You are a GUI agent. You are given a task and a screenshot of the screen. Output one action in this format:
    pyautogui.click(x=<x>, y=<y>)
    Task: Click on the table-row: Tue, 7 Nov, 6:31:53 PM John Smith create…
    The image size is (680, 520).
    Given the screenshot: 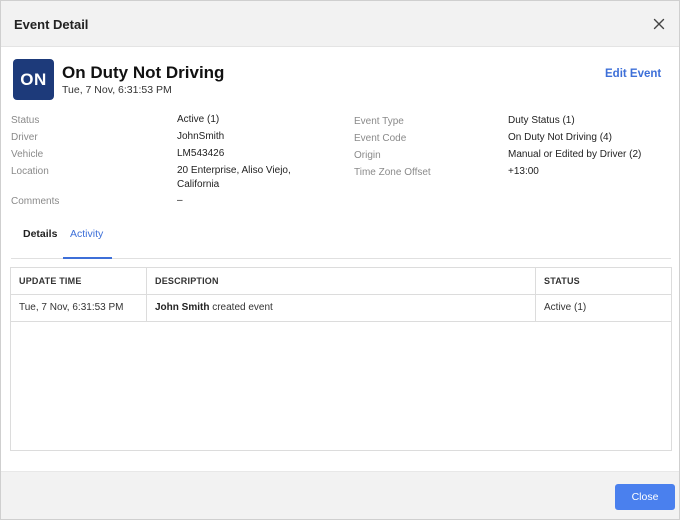 What is the action you would take?
    pyautogui.click(x=341, y=308)
    